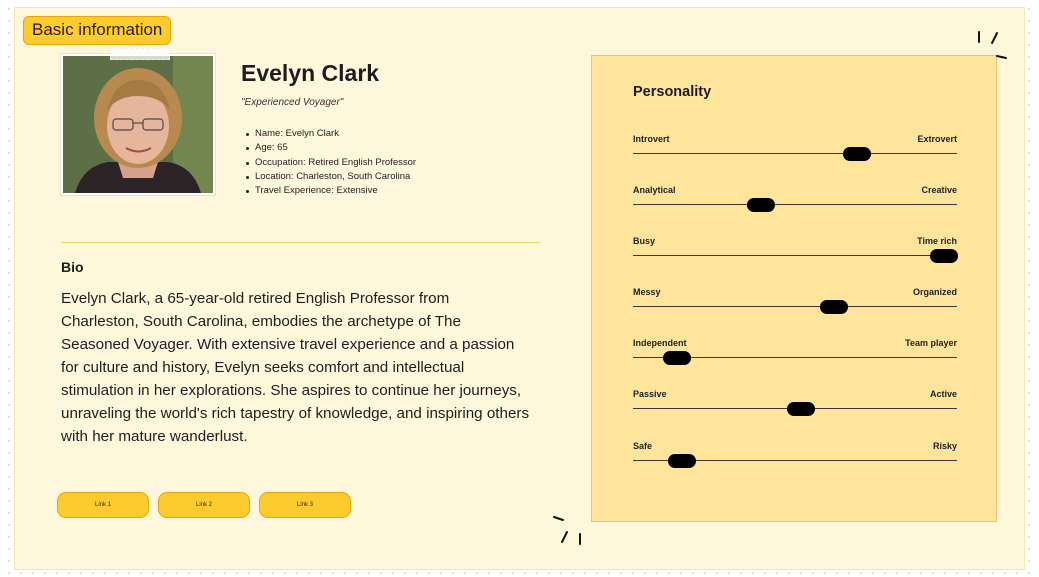 The width and height of the screenshot is (1039, 577). I want to click on trait-right-label: Time rich, so click(937, 241).